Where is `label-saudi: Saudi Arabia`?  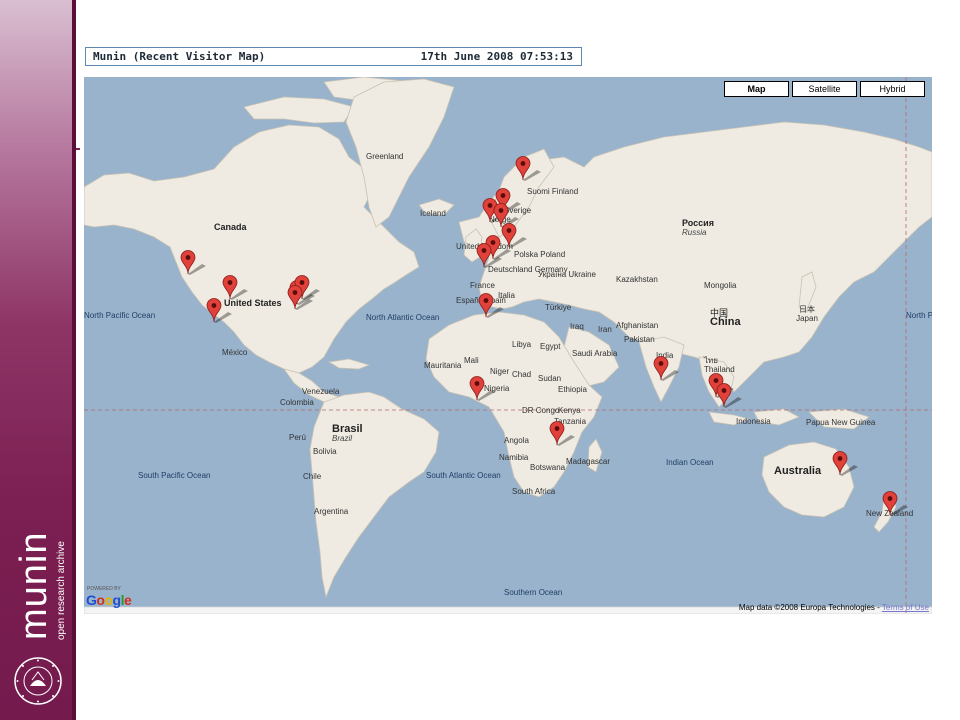 label-saudi: Saudi Arabia is located at coordinates (595, 353).